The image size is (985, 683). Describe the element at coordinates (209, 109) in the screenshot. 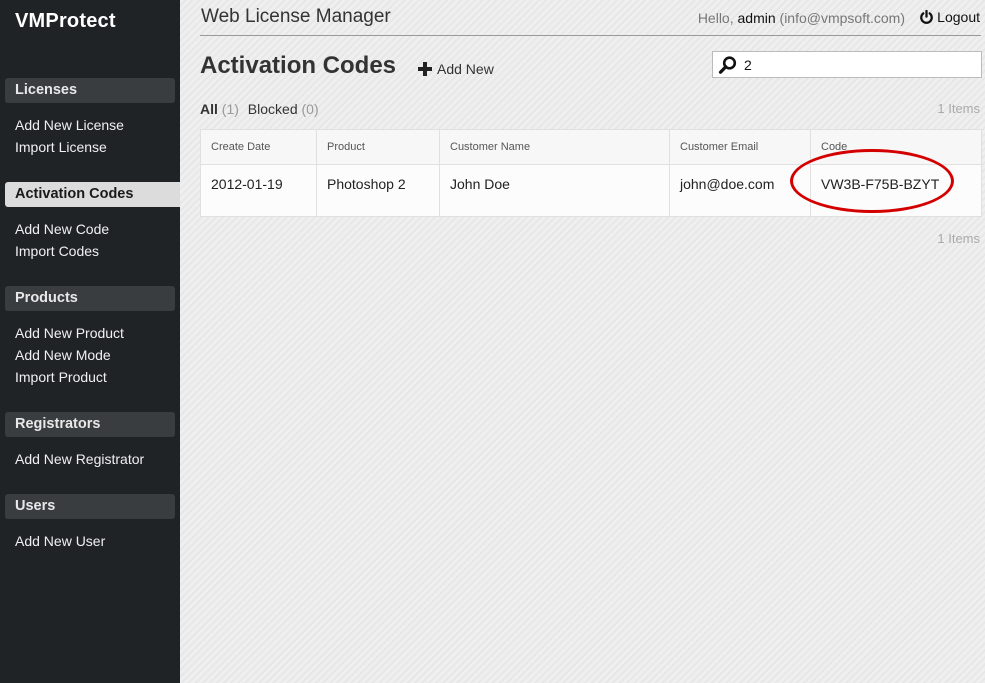

I see `filter-all: All` at that location.